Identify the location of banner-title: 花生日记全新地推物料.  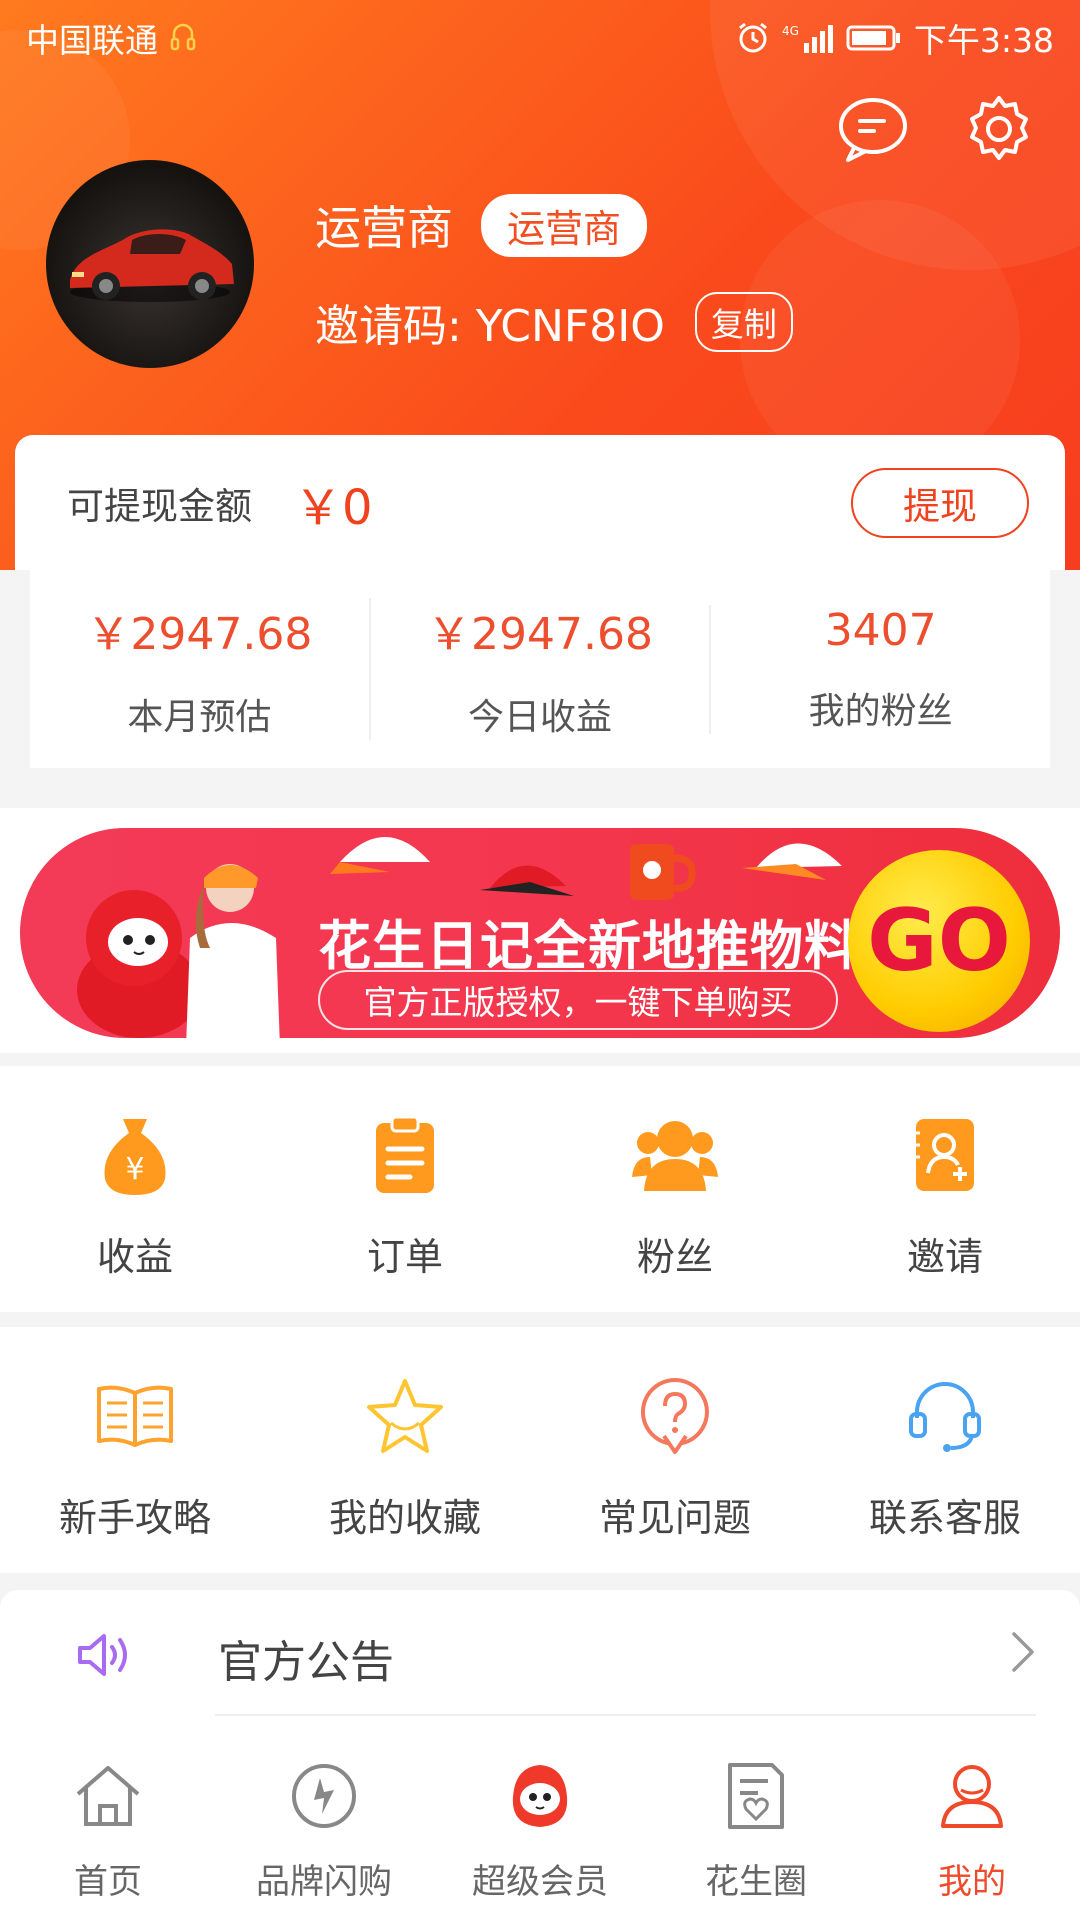
(588, 946).